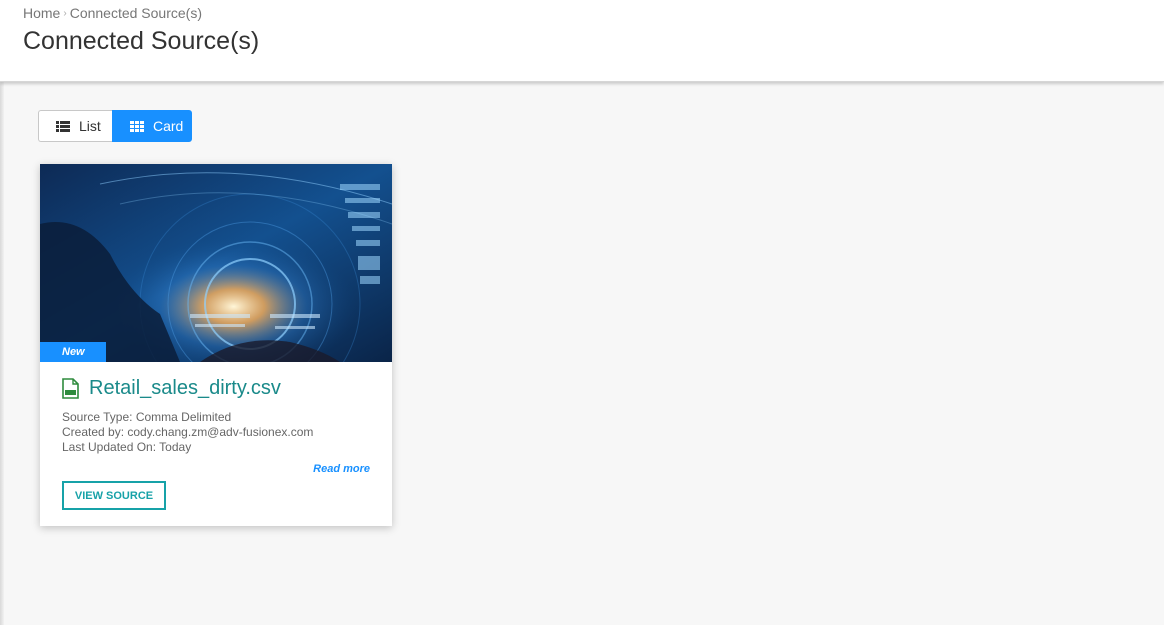  What do you see at coordinates (168, 126) in the screenshot?
I see `card-view-label: Card` at bounding box center [168, 126].